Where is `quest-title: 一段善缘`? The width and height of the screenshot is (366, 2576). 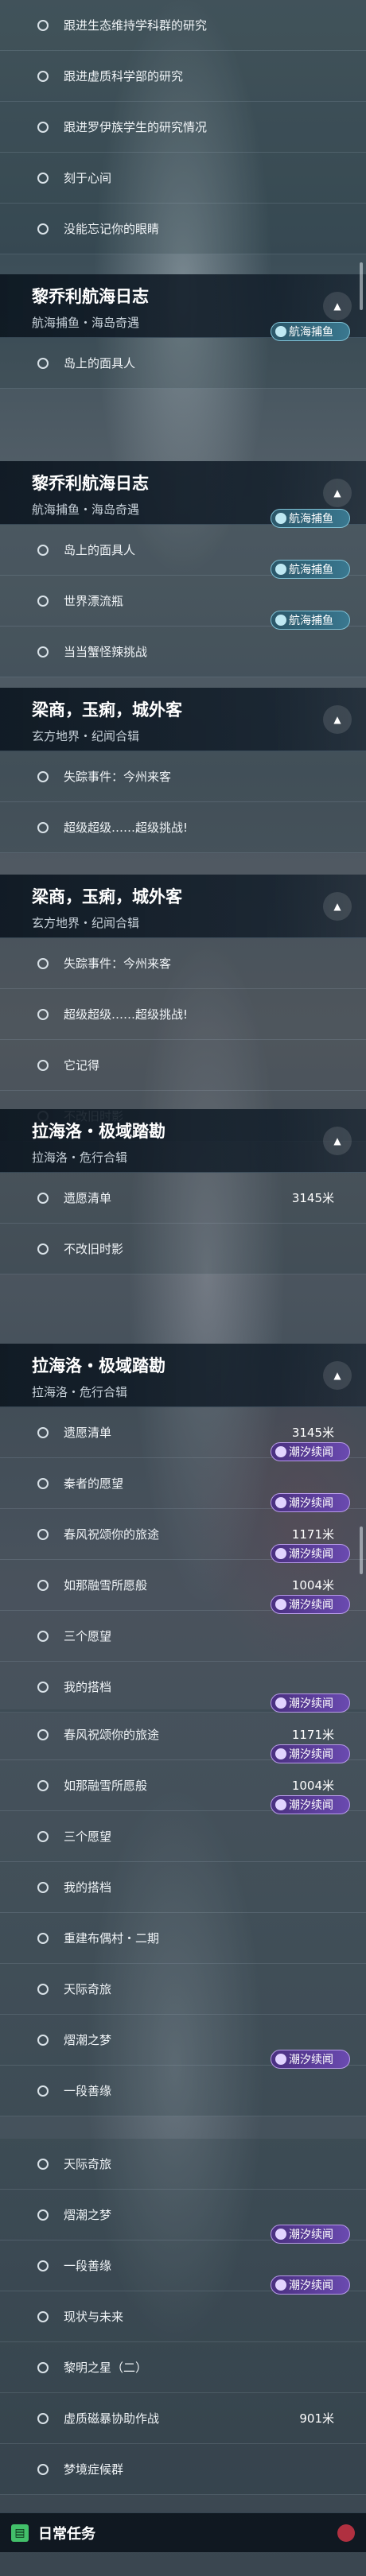
quest-title: 一段善缘 is located at coordinates (88, 2266).